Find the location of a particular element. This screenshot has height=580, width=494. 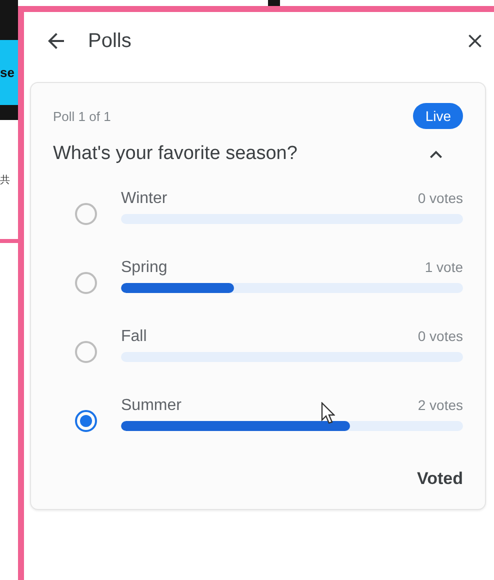

option-label: Winter is located at coordinates (144, 199).